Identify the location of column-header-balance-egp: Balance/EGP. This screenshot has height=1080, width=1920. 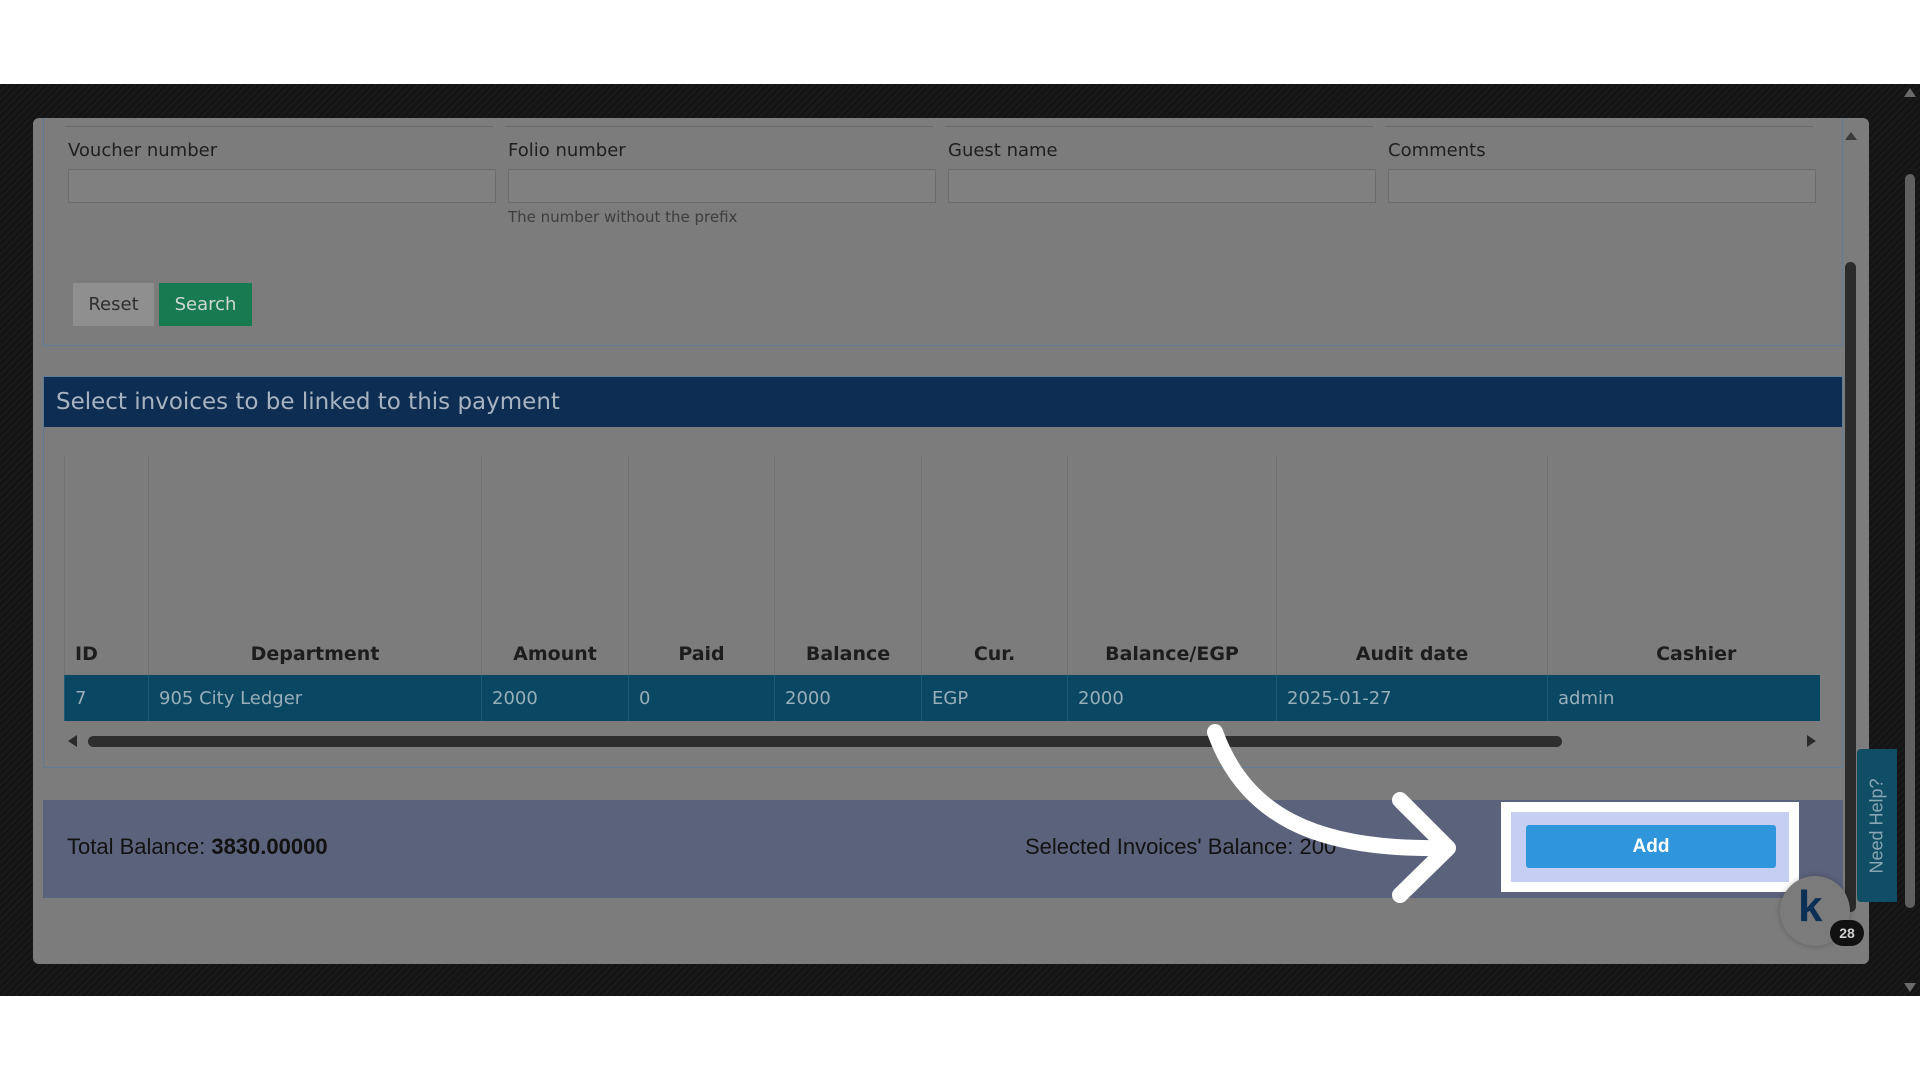
(1172, 565).